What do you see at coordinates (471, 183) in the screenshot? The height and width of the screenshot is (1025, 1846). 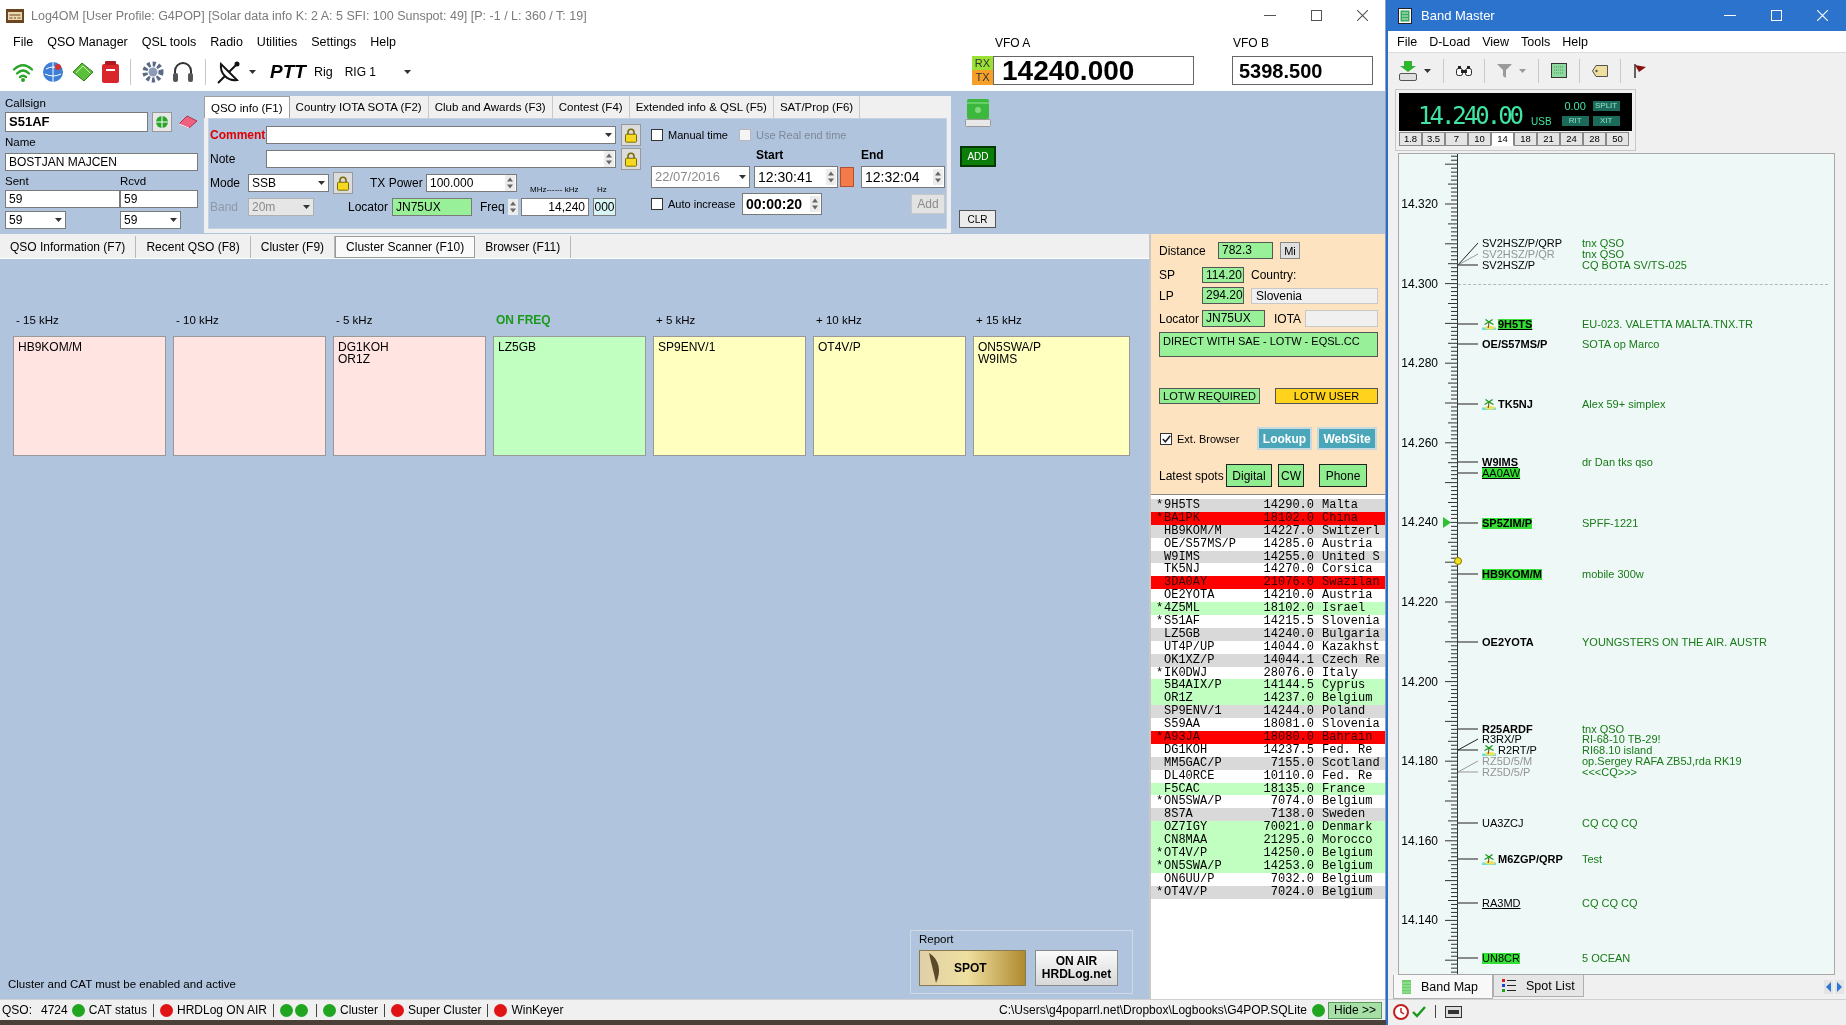 I see `tx-power-field: 100.000` at bounding box center [471, 183].